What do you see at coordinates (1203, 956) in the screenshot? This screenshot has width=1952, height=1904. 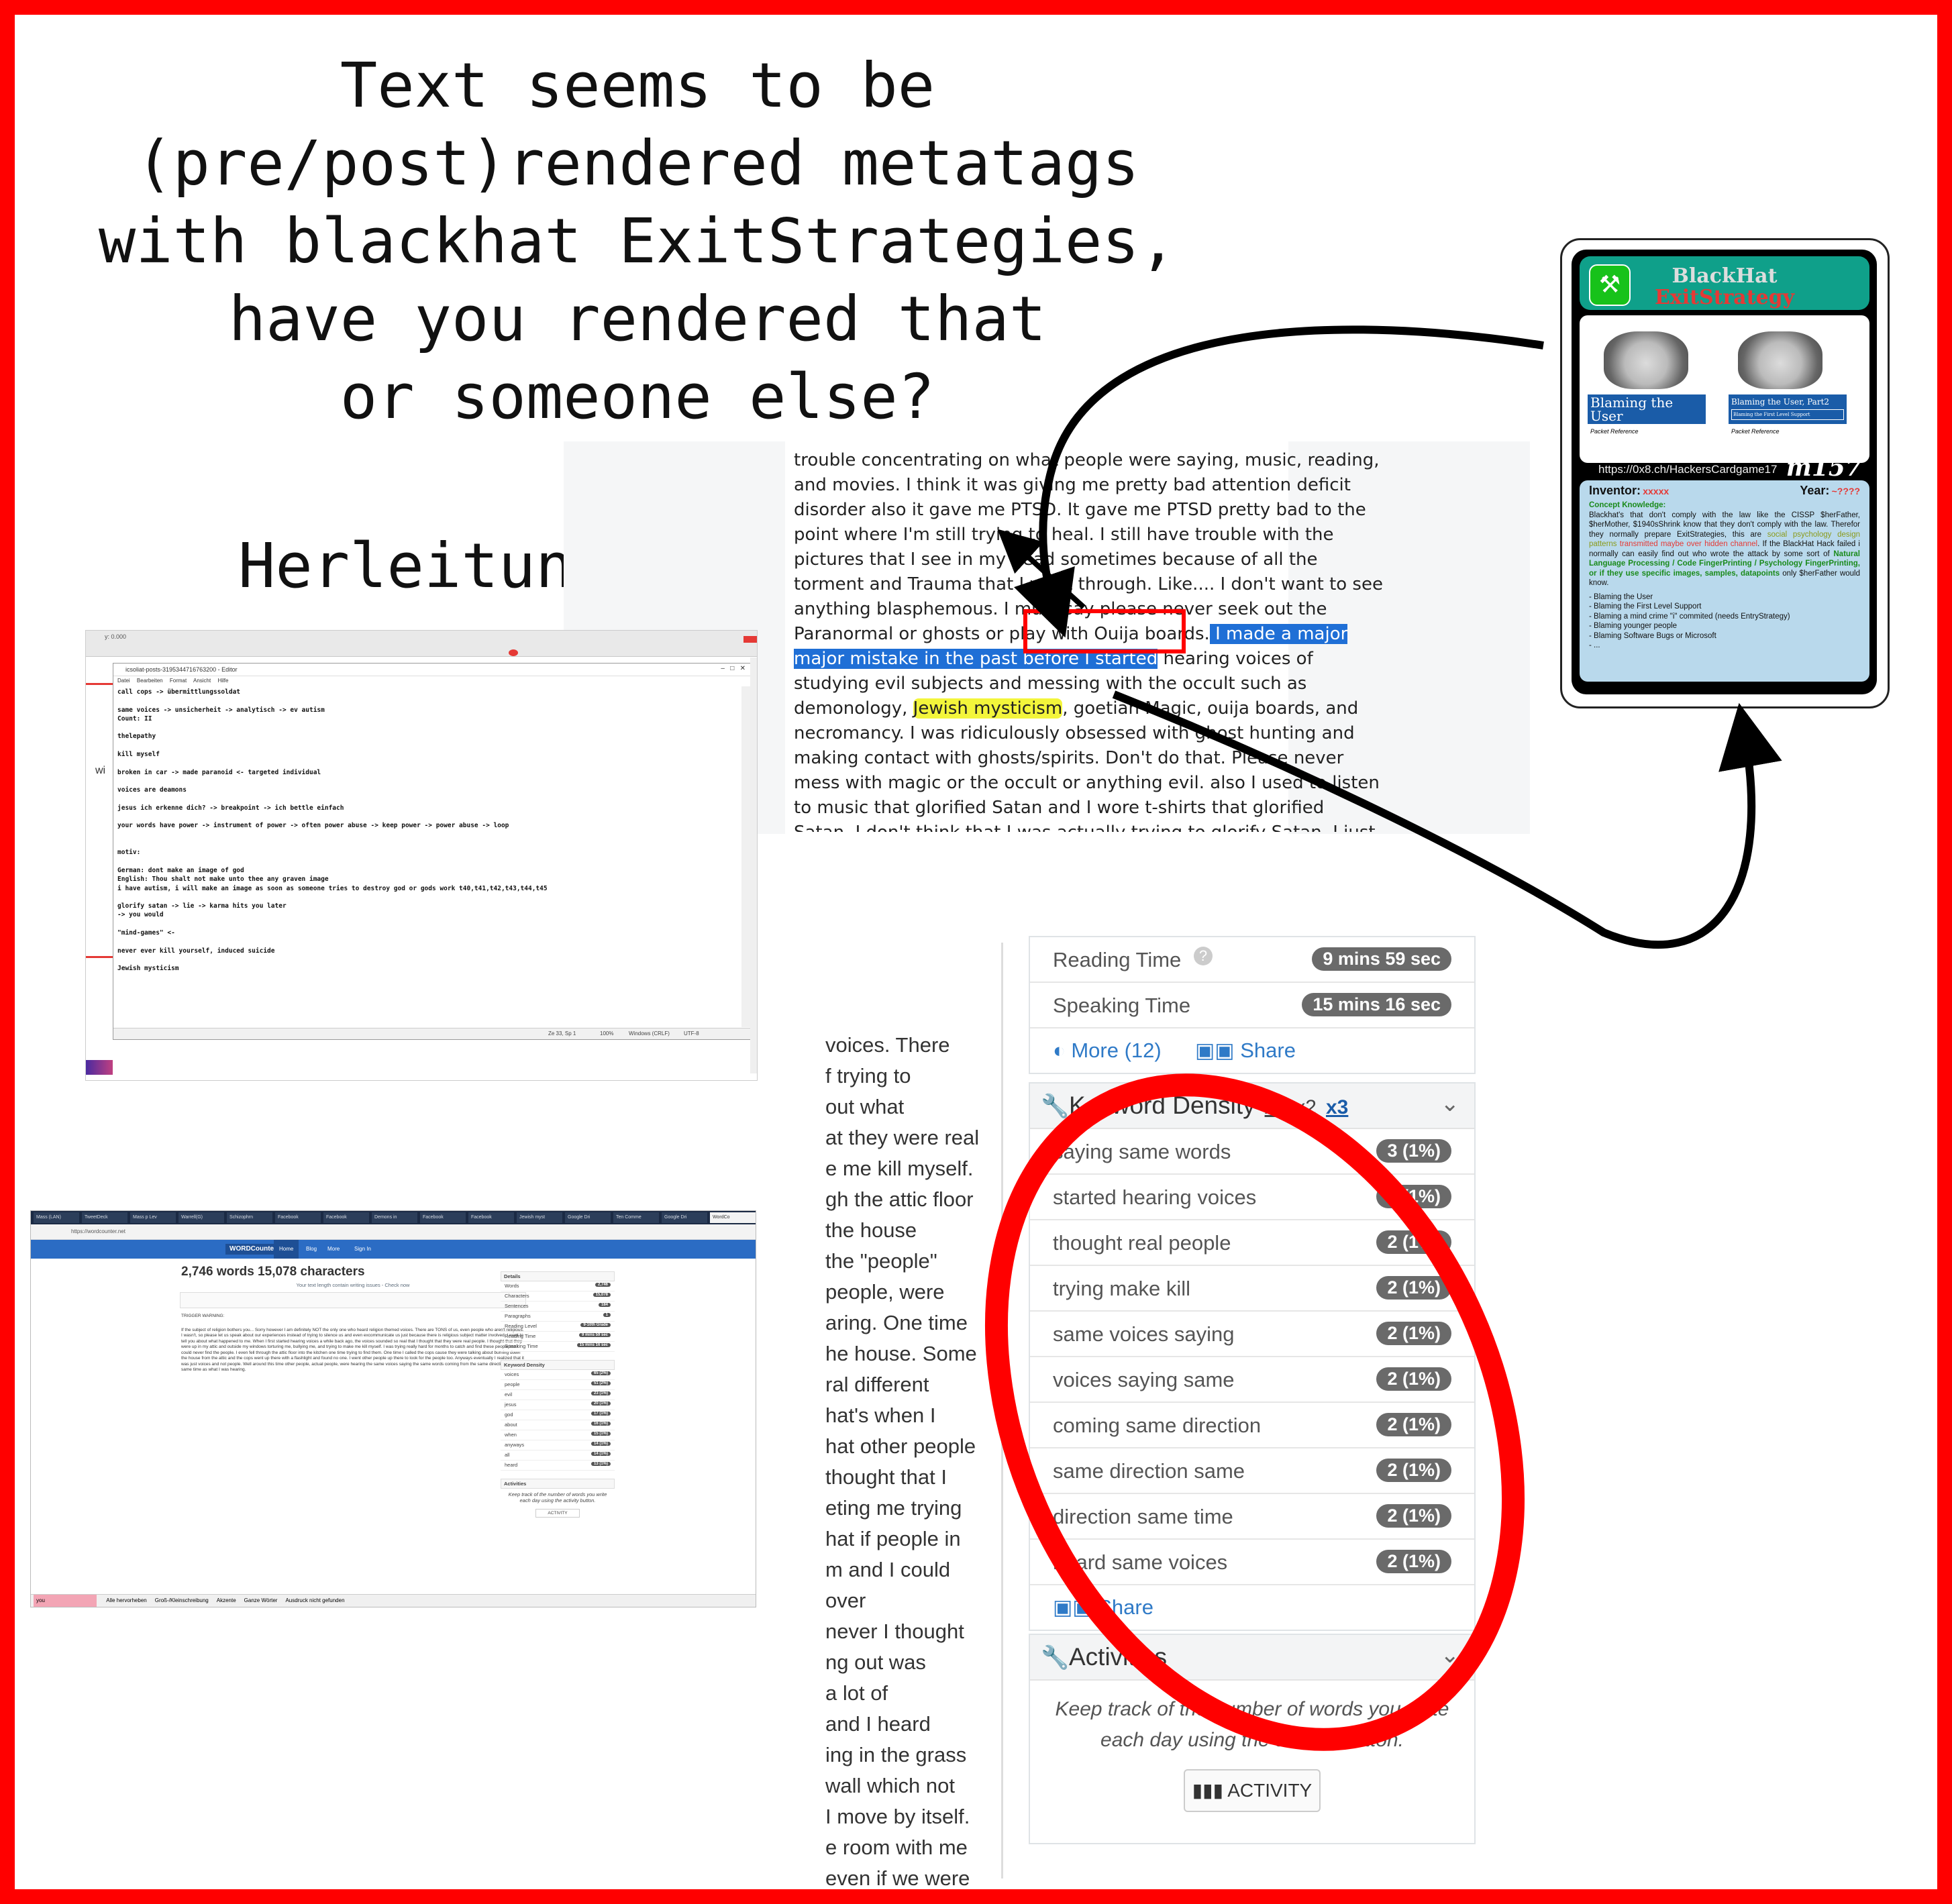 I see `help-icon: ?` at bounding box center [1203, 956].